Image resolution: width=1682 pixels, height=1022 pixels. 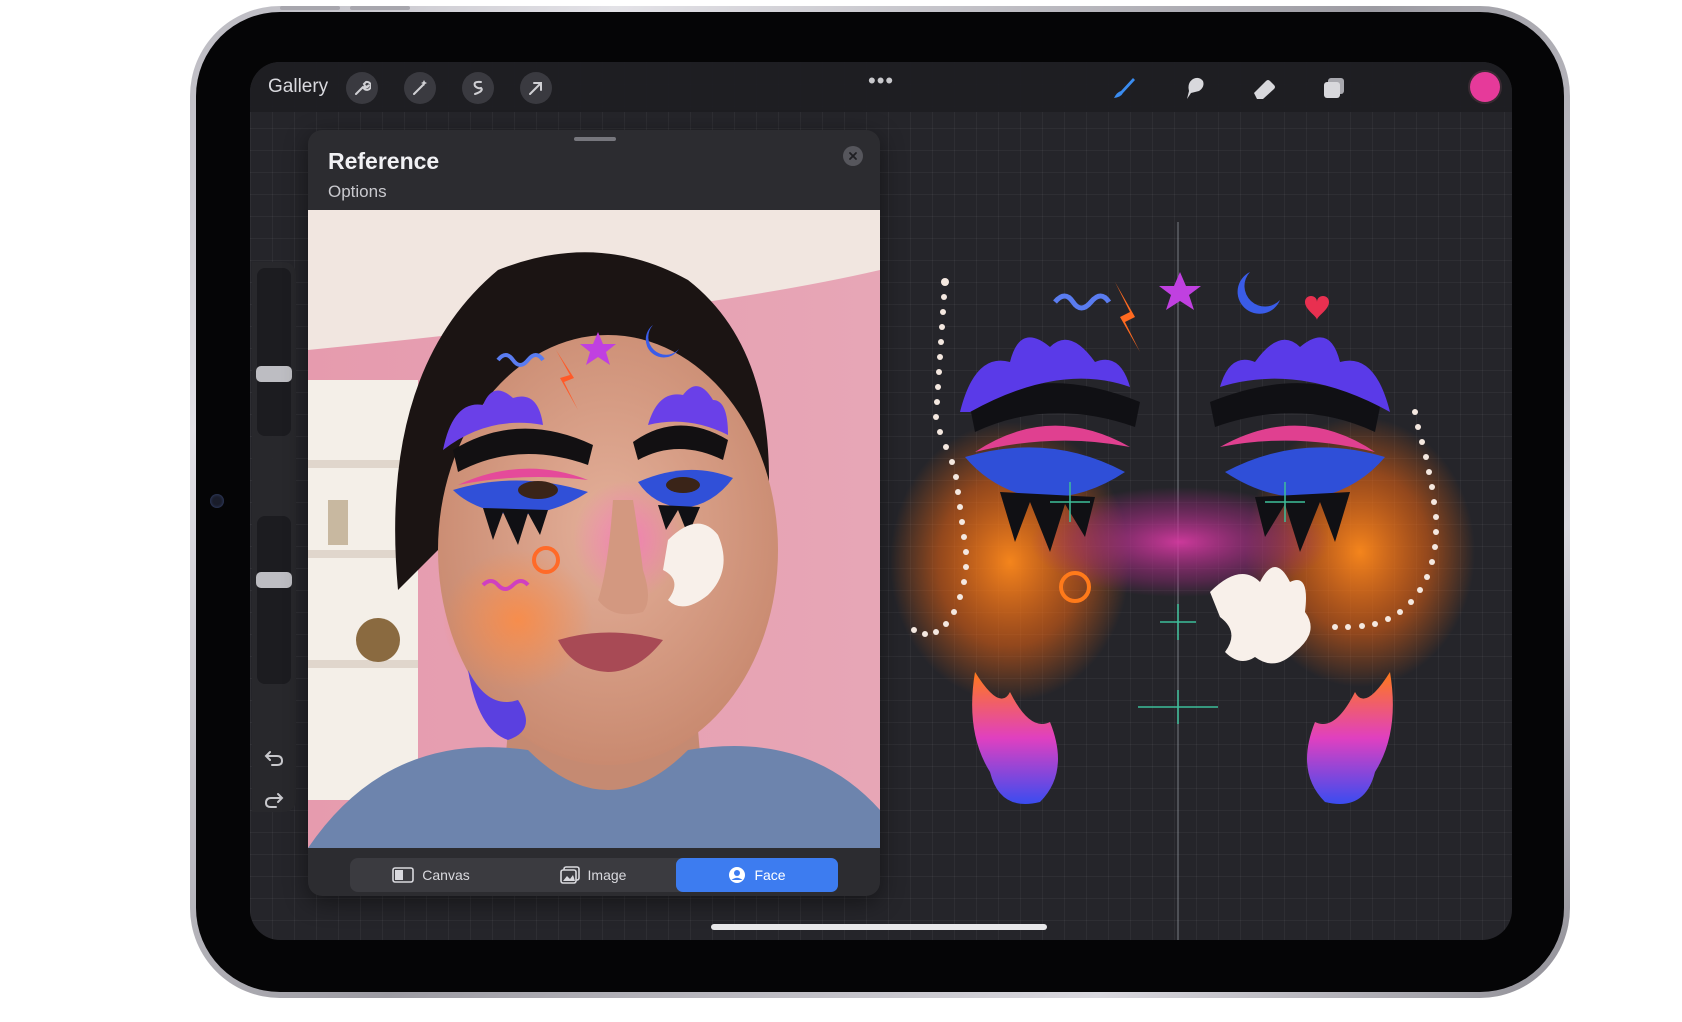 What do you see at coordinates (217, 501) in the screenshot?
I see `front-camera` at bounding box center [217, 501].